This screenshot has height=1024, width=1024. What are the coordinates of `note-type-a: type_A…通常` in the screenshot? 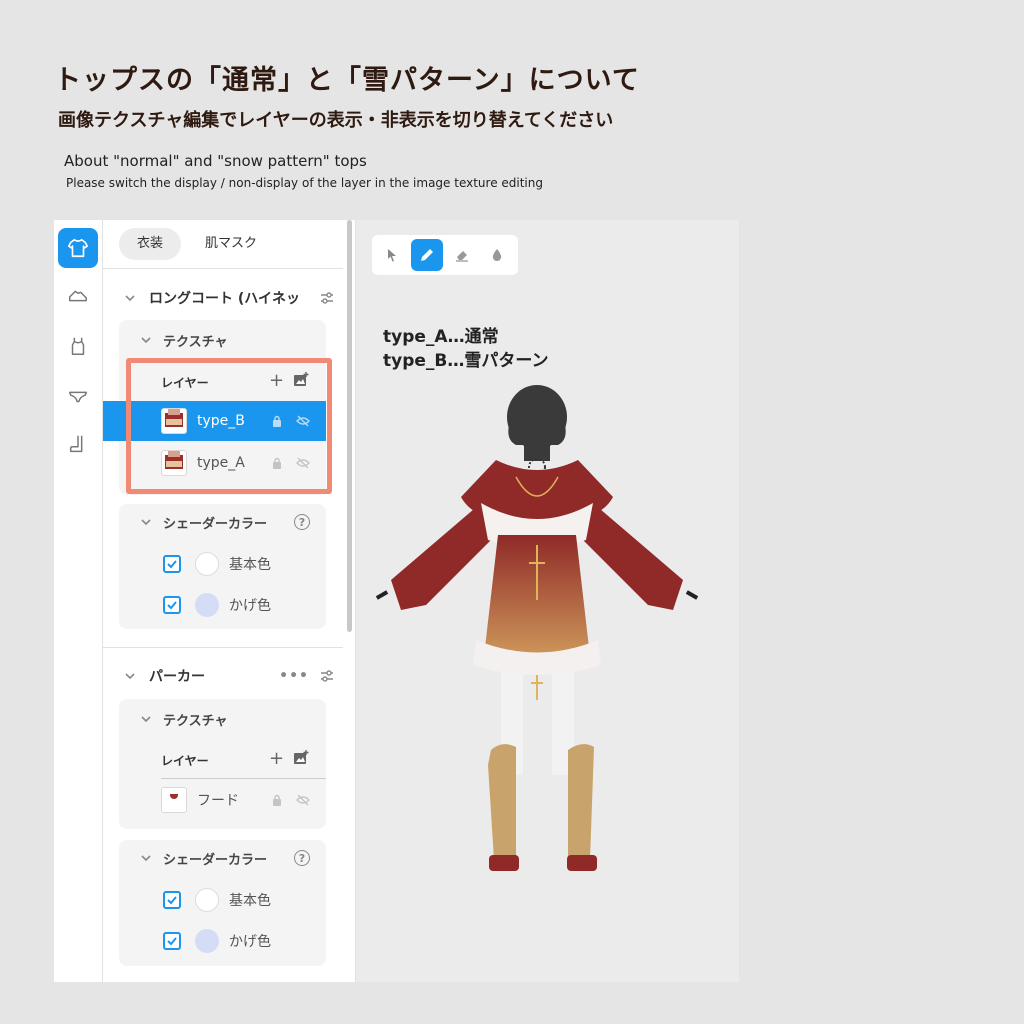 It's located at (441, 337).